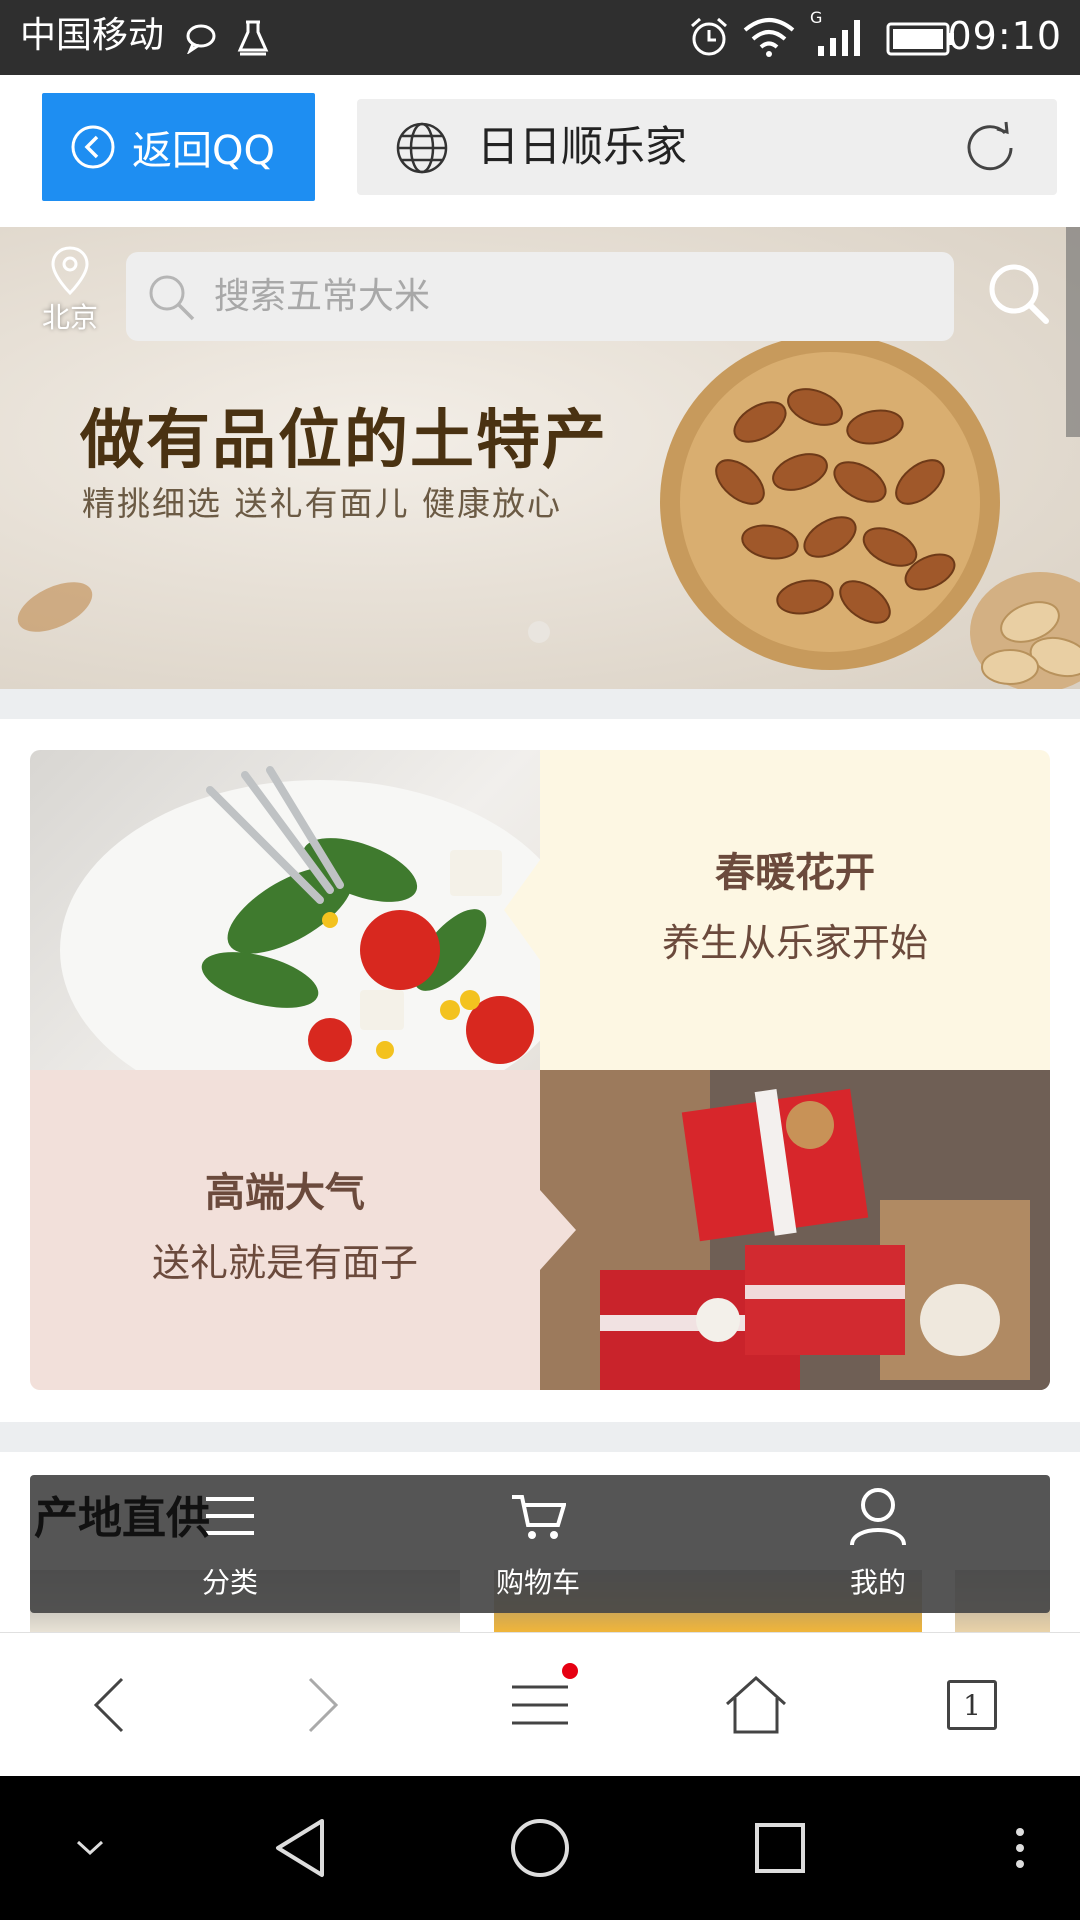  What do you see at coordinates (538, 1517) in the screenshot?
I see `cart-icon` at bounding box center [538, 1517].